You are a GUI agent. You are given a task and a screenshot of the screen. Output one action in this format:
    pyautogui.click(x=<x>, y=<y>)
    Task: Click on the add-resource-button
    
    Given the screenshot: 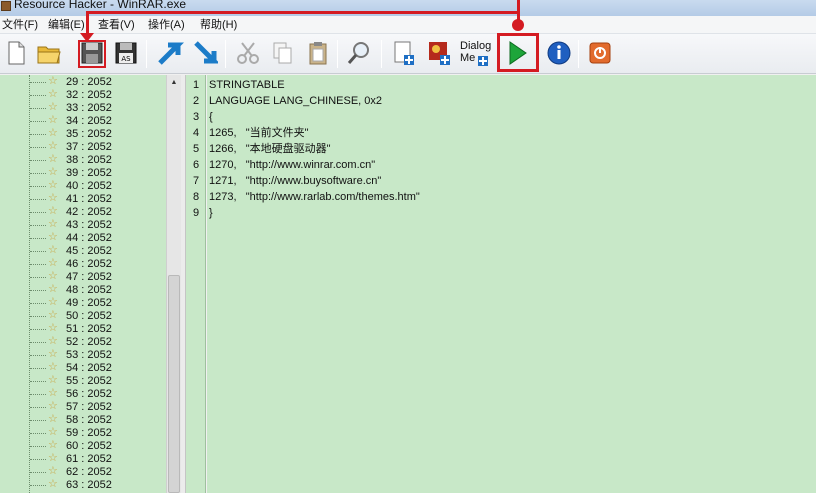 What is the action you would take?
    pyautogui.click(x=404, y=53)
    